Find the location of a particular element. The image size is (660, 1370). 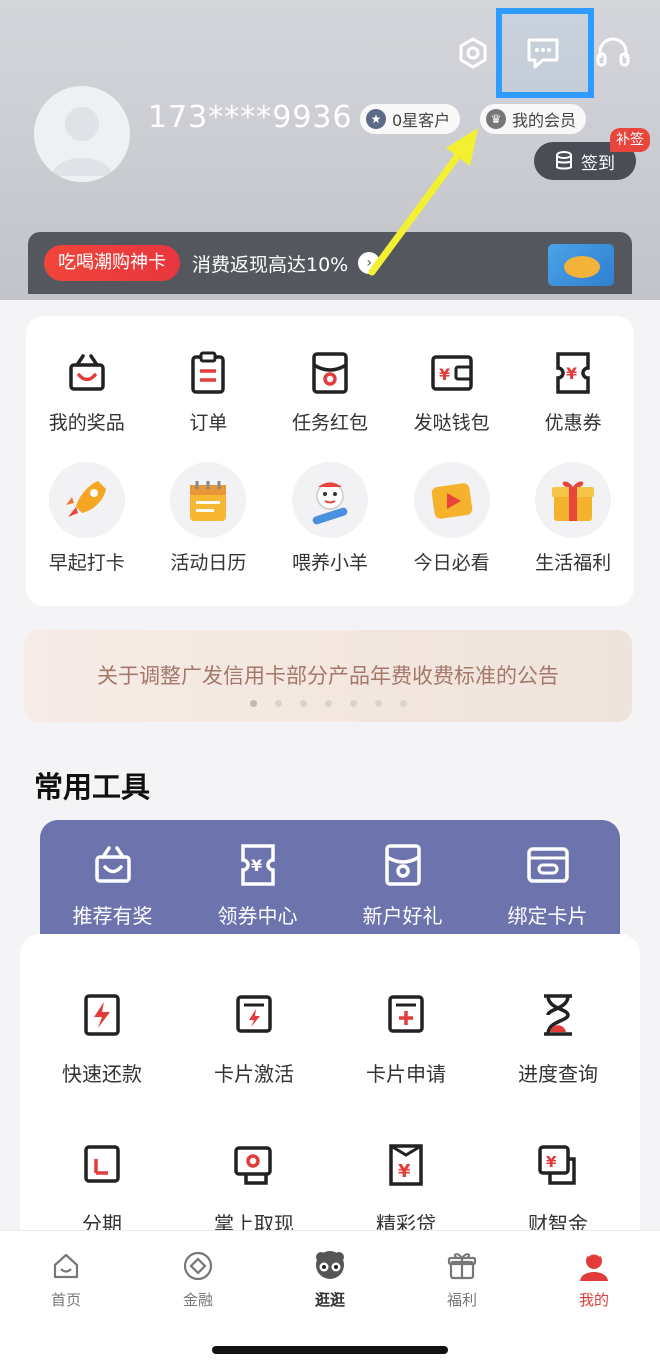

shortcut-label: 卡片激活 is located at coordinates (254, 1074).